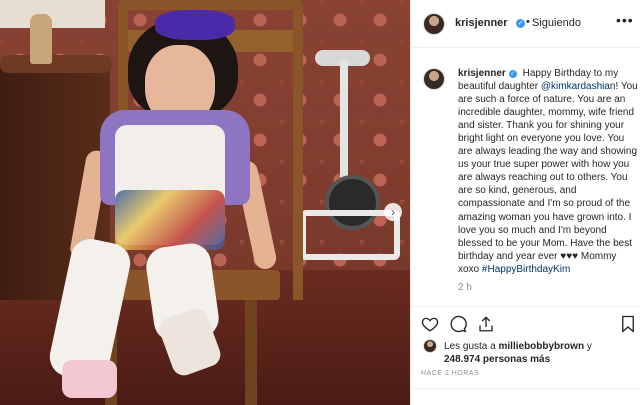 Image resolution: width=640 pixels, height=405 pixels. Describe the element at coordinates (470, 346) in the screenshot. I see `likes-prefix: Les gusta a` at that location.